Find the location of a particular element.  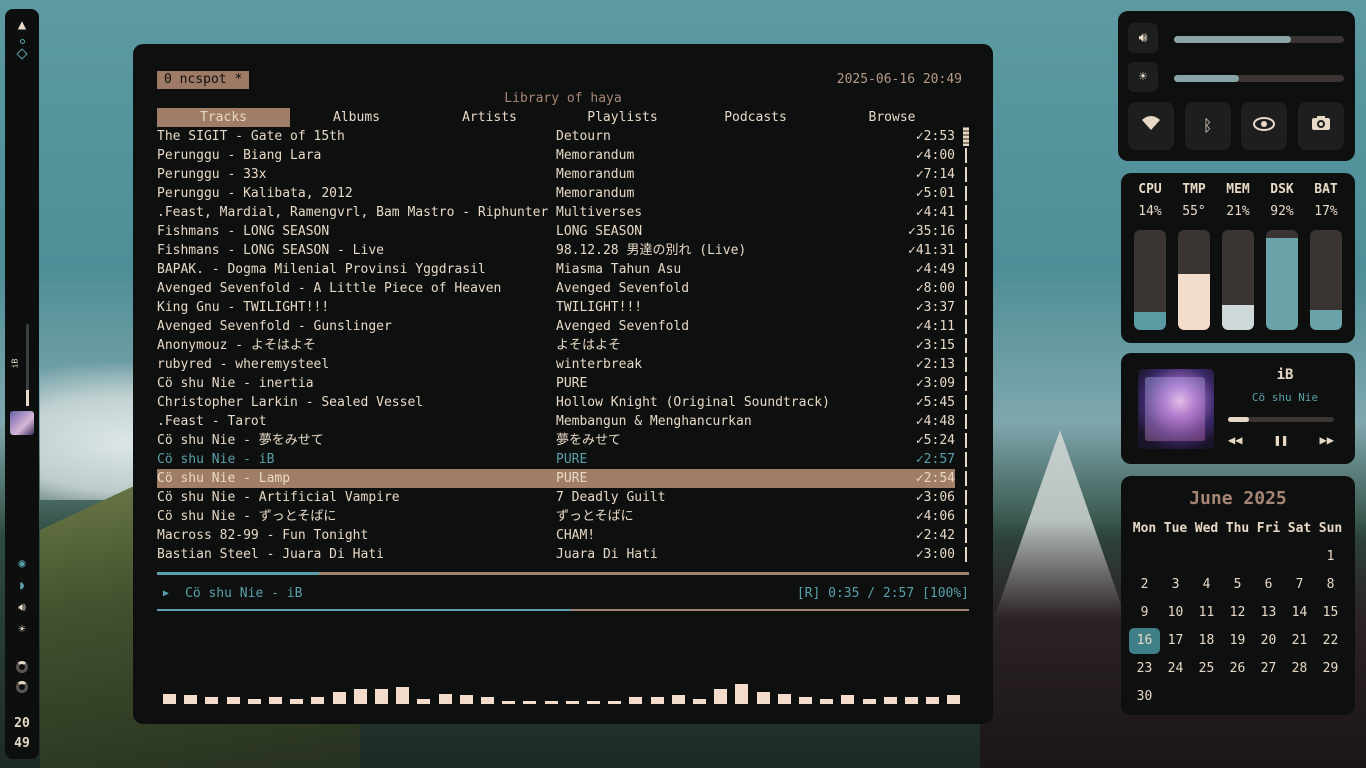

tab-tracks: Tracks is located at coordinates (223, 117).